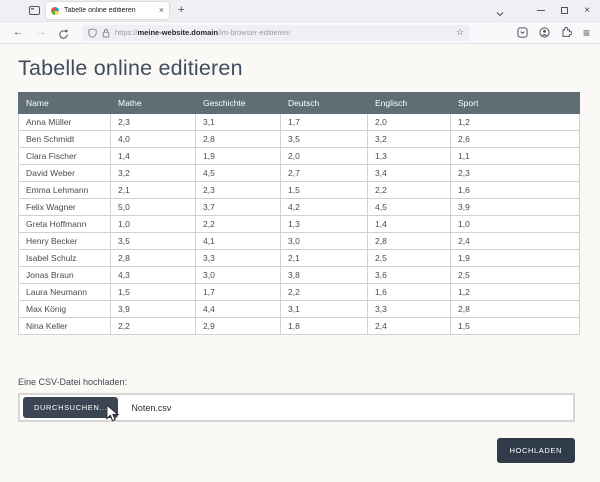 The height and width of the screenshot is (482, 600). Describe the element at coordinates (64, 258) in the screenshot. I see `student-name-cell: Isabel Schulz` at that location.